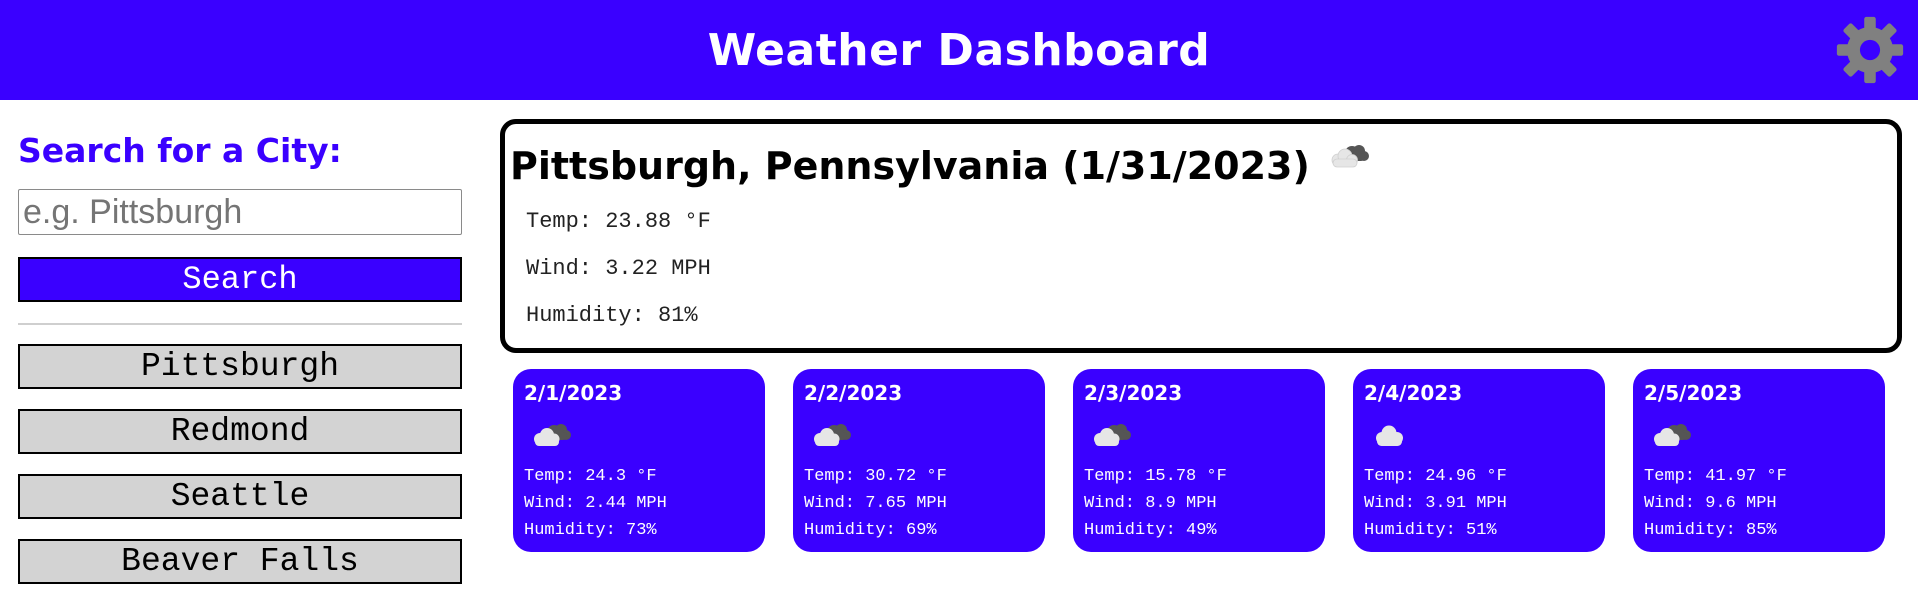 Image resolution: width=1918 pixels, height=610 pixels. I want to click on forecast-wind: Wind: 3.91 MPH, so click(1435, 503).